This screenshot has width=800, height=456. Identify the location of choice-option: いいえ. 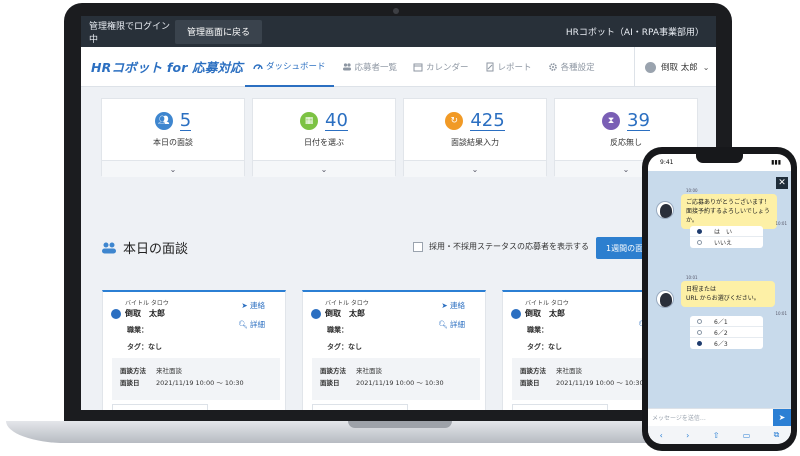
(726, 242).